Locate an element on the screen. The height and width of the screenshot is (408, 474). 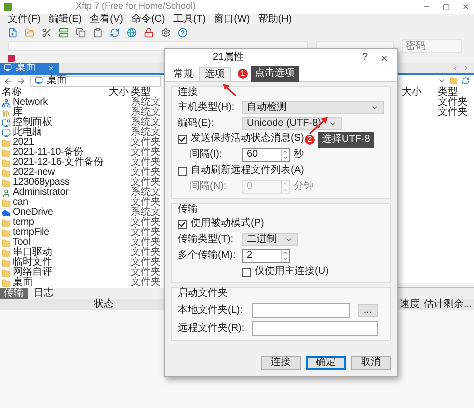
file-name: Network is located at coordinates (30, 103).